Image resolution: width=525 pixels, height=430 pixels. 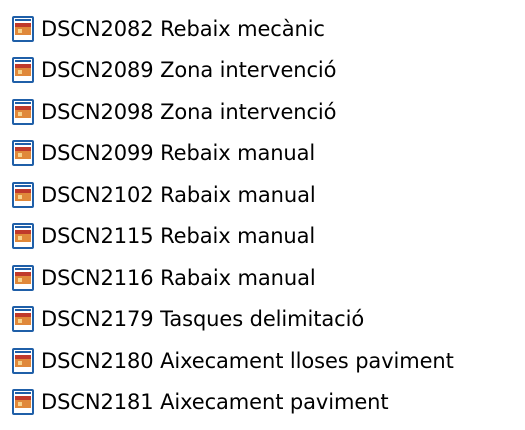 What do you see at coordinates (203, 319) in the screenshot?
I see `file-name: DSCN2179 Tasques delimitació` at bounding box center [203, 319].